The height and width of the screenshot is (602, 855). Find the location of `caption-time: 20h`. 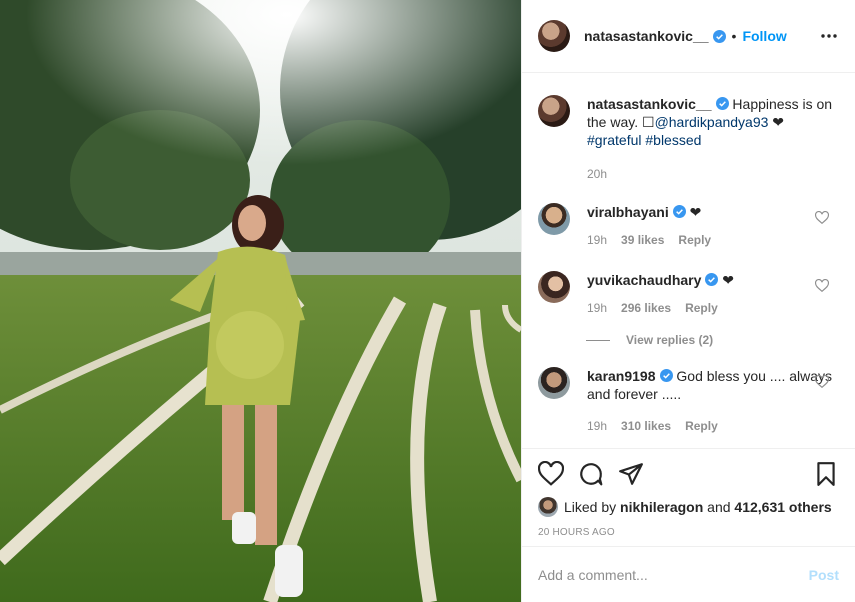

caption-time: 20h is located at coordinates (597, 174).